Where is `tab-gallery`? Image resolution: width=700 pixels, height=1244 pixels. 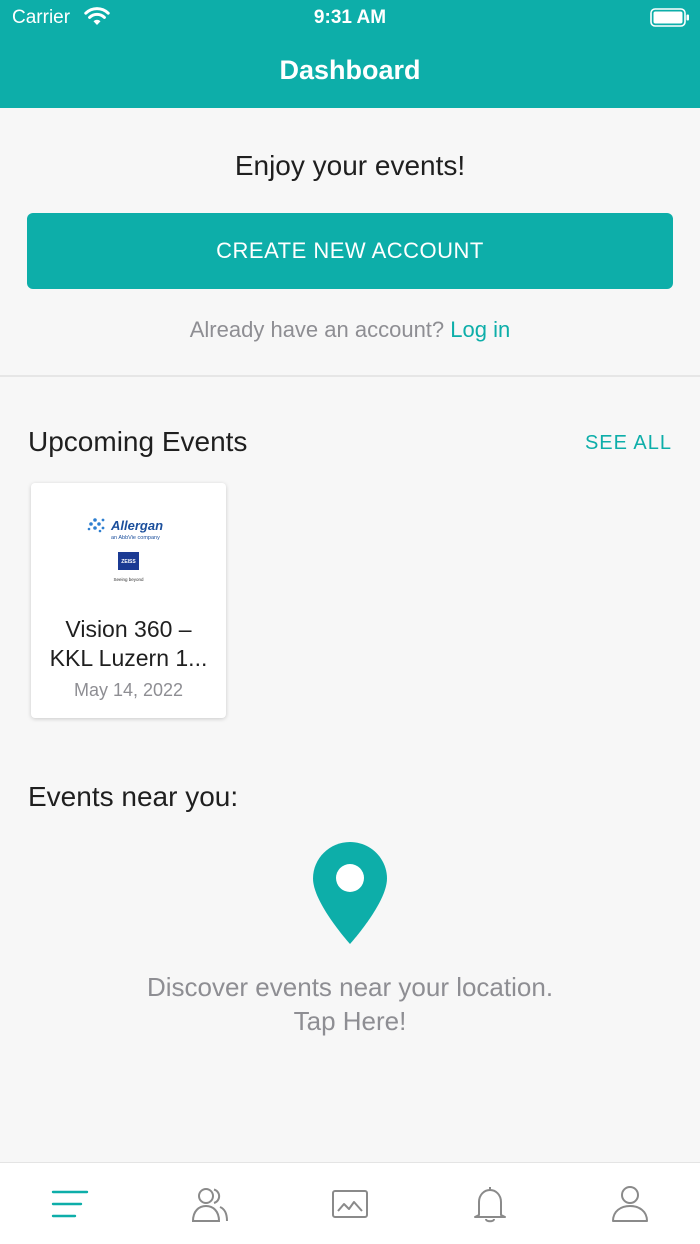
tab-gallery is located at coordinates (350, 1203).